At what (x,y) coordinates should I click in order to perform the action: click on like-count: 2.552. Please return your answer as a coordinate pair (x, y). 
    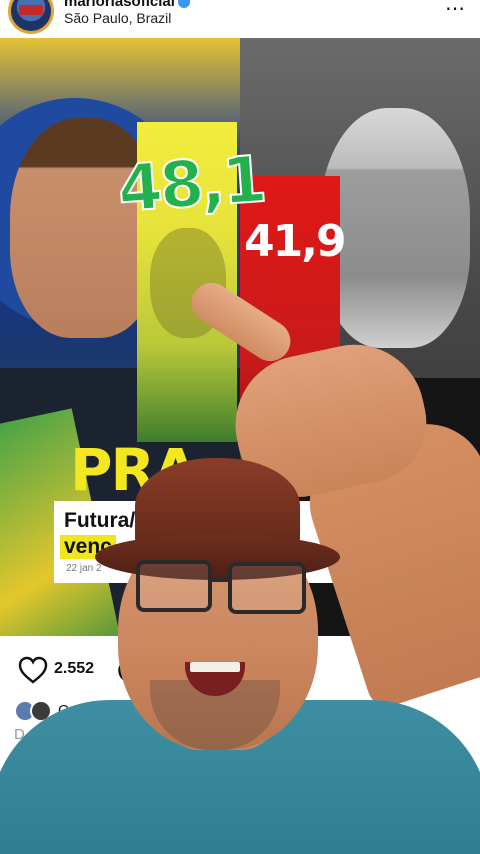
    Looking at the image, I should click on (74, 669).